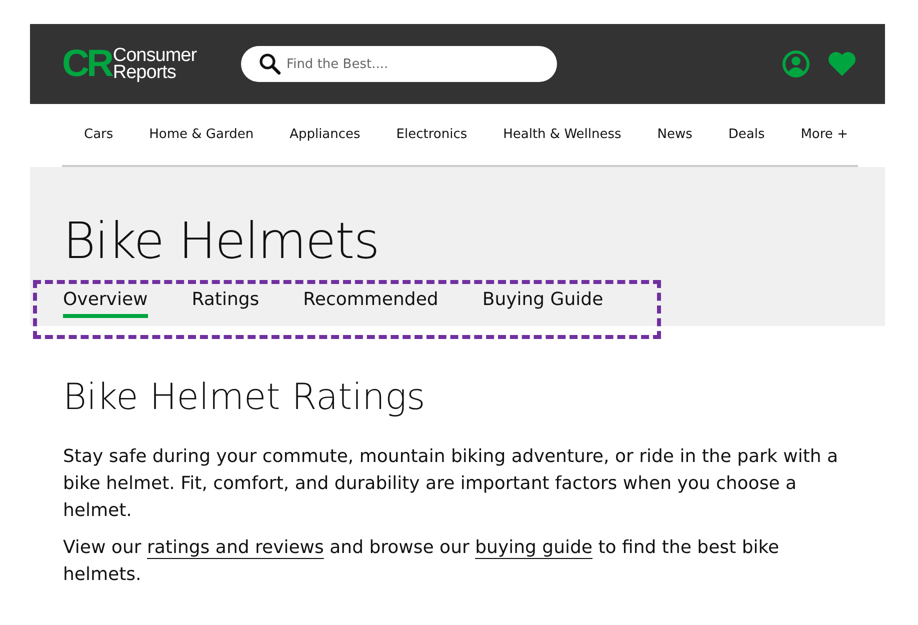  What do you see at coordinates (370, 303) in the screenshot?
I see `tab: Recommended` at bounding box center [370, 303].